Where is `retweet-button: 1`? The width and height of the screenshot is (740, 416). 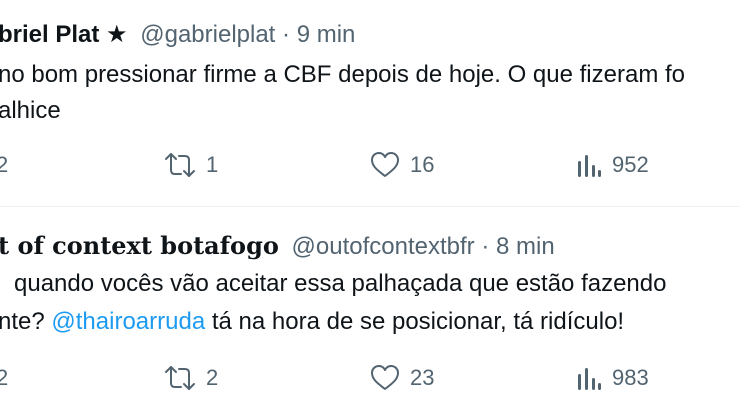
retweet-button: 1 is located at coordinates (191, 165).